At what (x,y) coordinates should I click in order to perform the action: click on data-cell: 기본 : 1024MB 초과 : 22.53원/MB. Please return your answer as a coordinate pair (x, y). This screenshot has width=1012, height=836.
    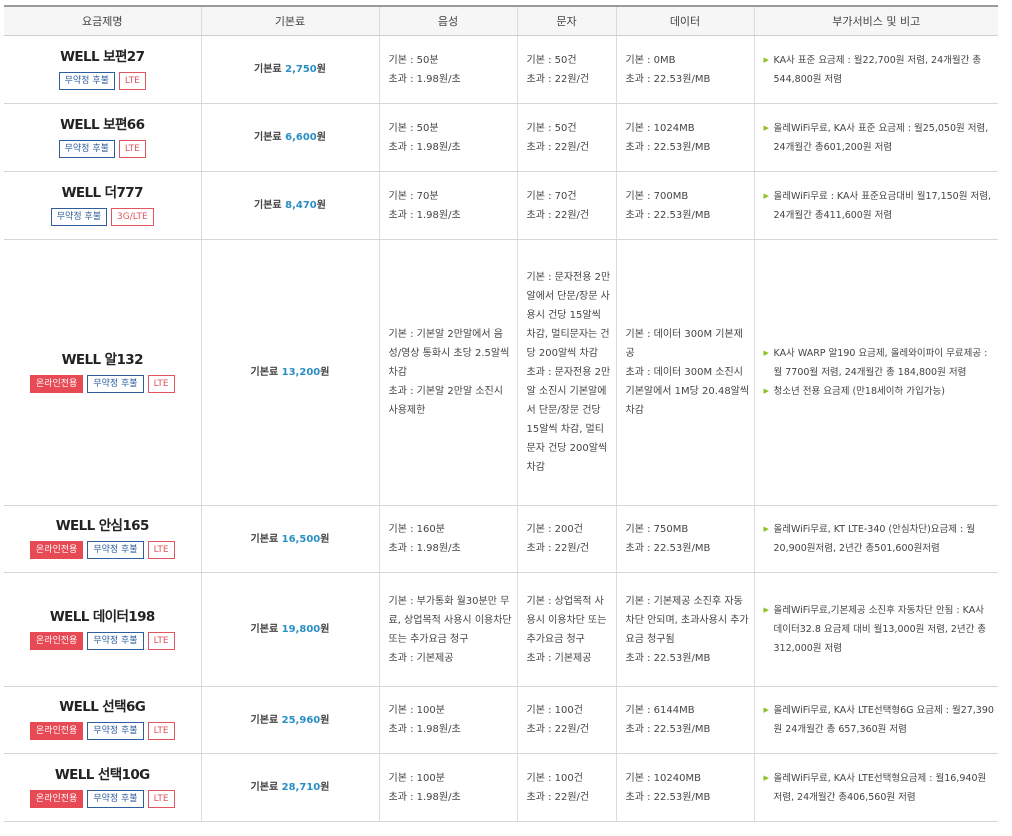
    Looking at the image, I should click on (684, 137).